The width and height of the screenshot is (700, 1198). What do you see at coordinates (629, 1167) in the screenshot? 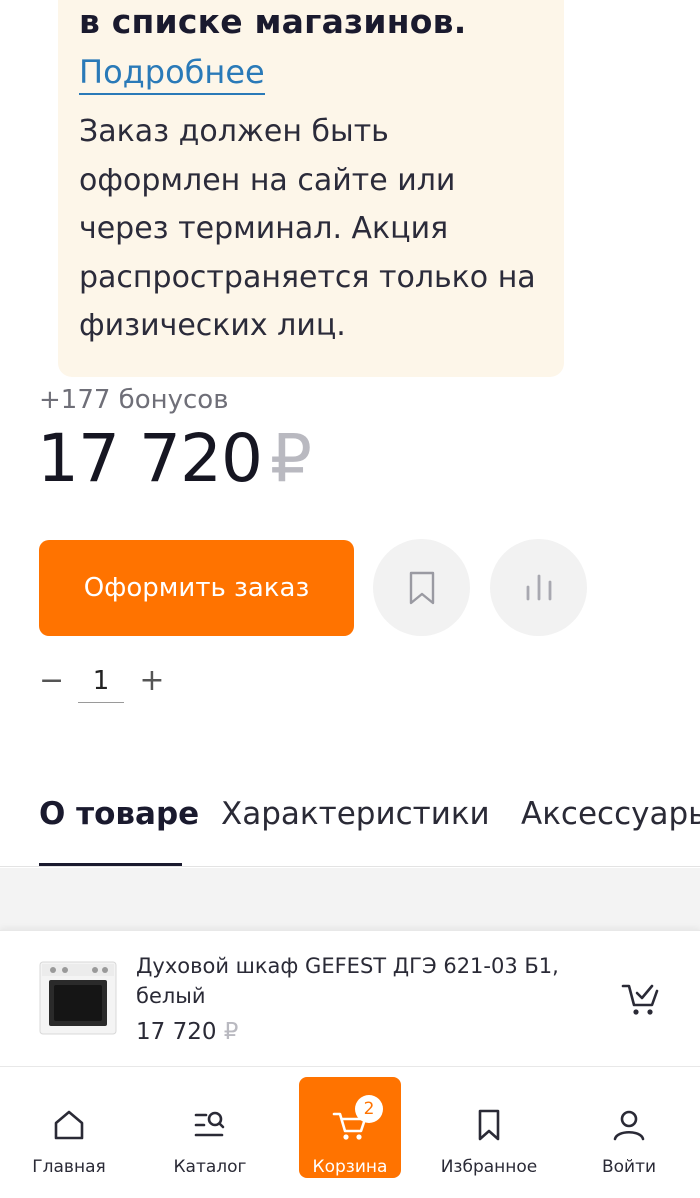
I see `nav-login-label: Войти` at bounding box center [629, 1167].